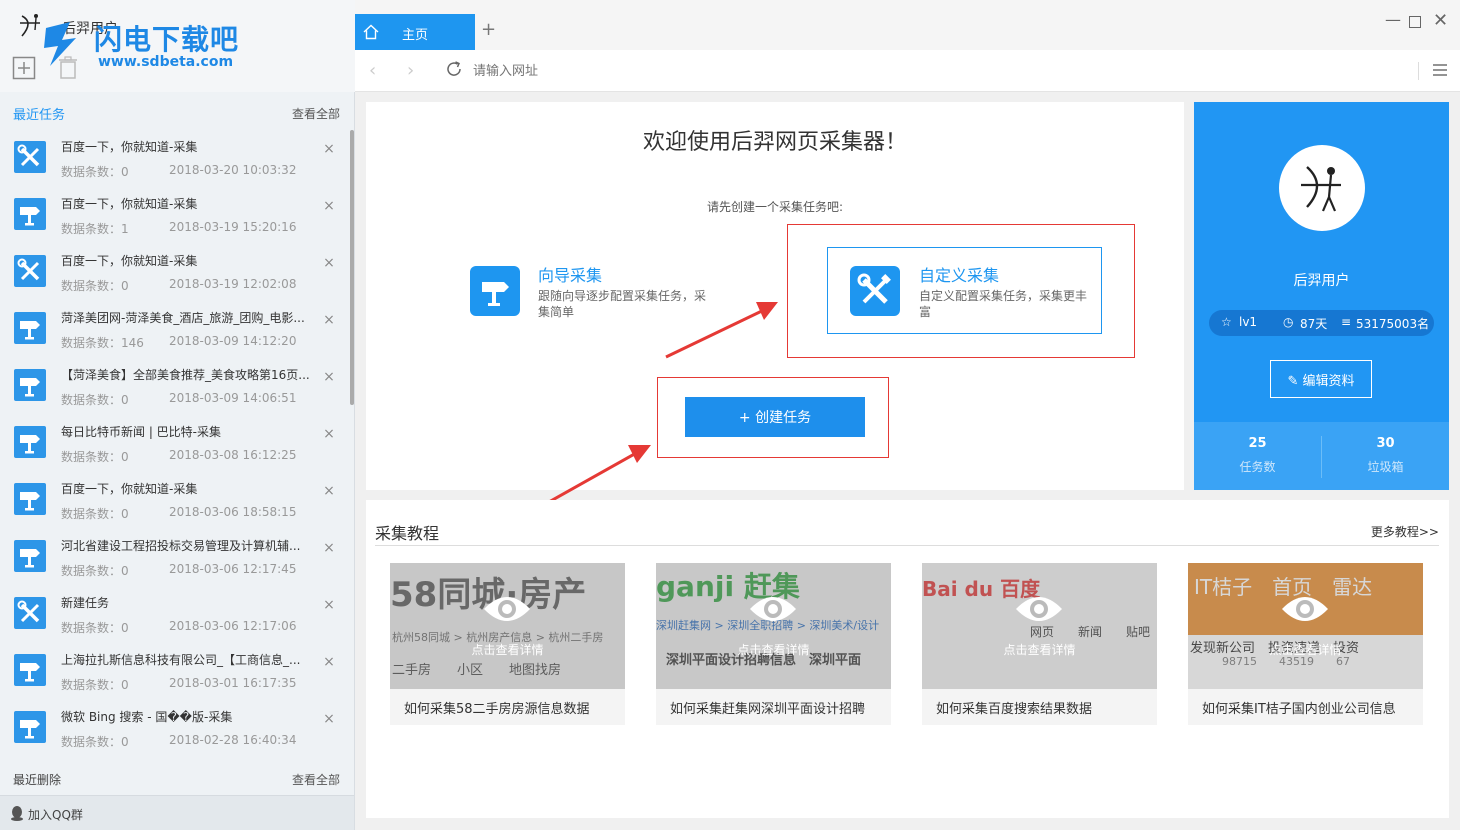 The height and width of the screenshot is (830, 1460). What do you see at coordinates (176, 612) in the screenshot?
I see `task-list-item: 新建任务 数据条数：0 2018-03-06 12:17:06 ×` at bounding box center [176, 612].